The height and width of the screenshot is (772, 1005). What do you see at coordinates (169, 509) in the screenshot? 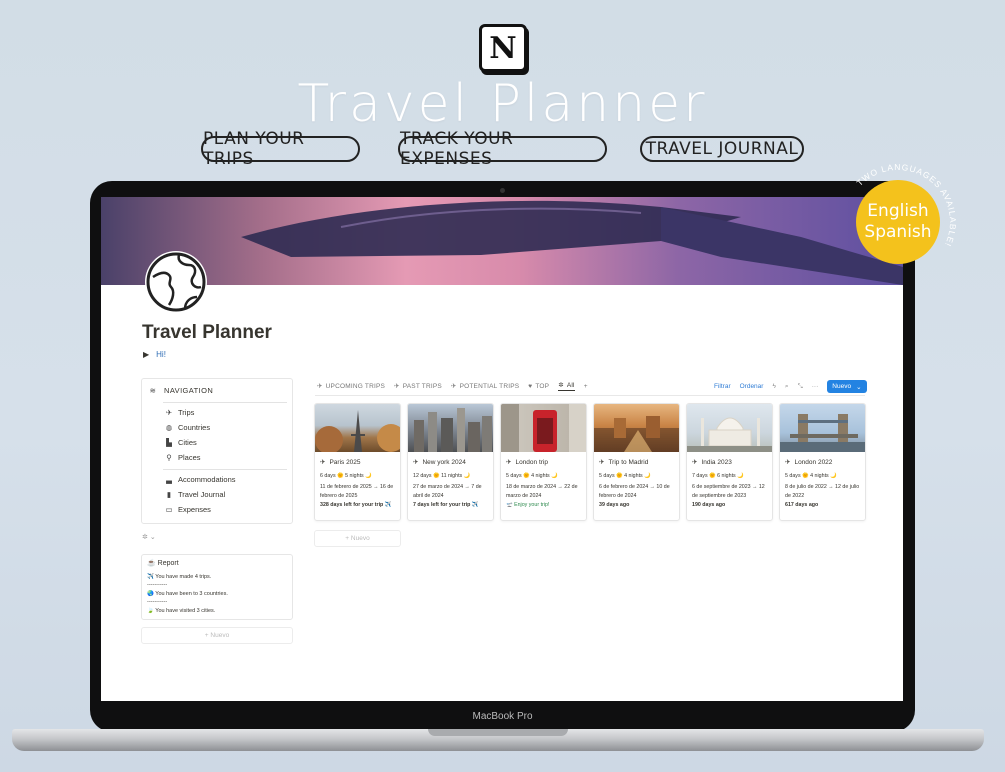
I see `money-icon: ▭` at bounding box center [169, 509].